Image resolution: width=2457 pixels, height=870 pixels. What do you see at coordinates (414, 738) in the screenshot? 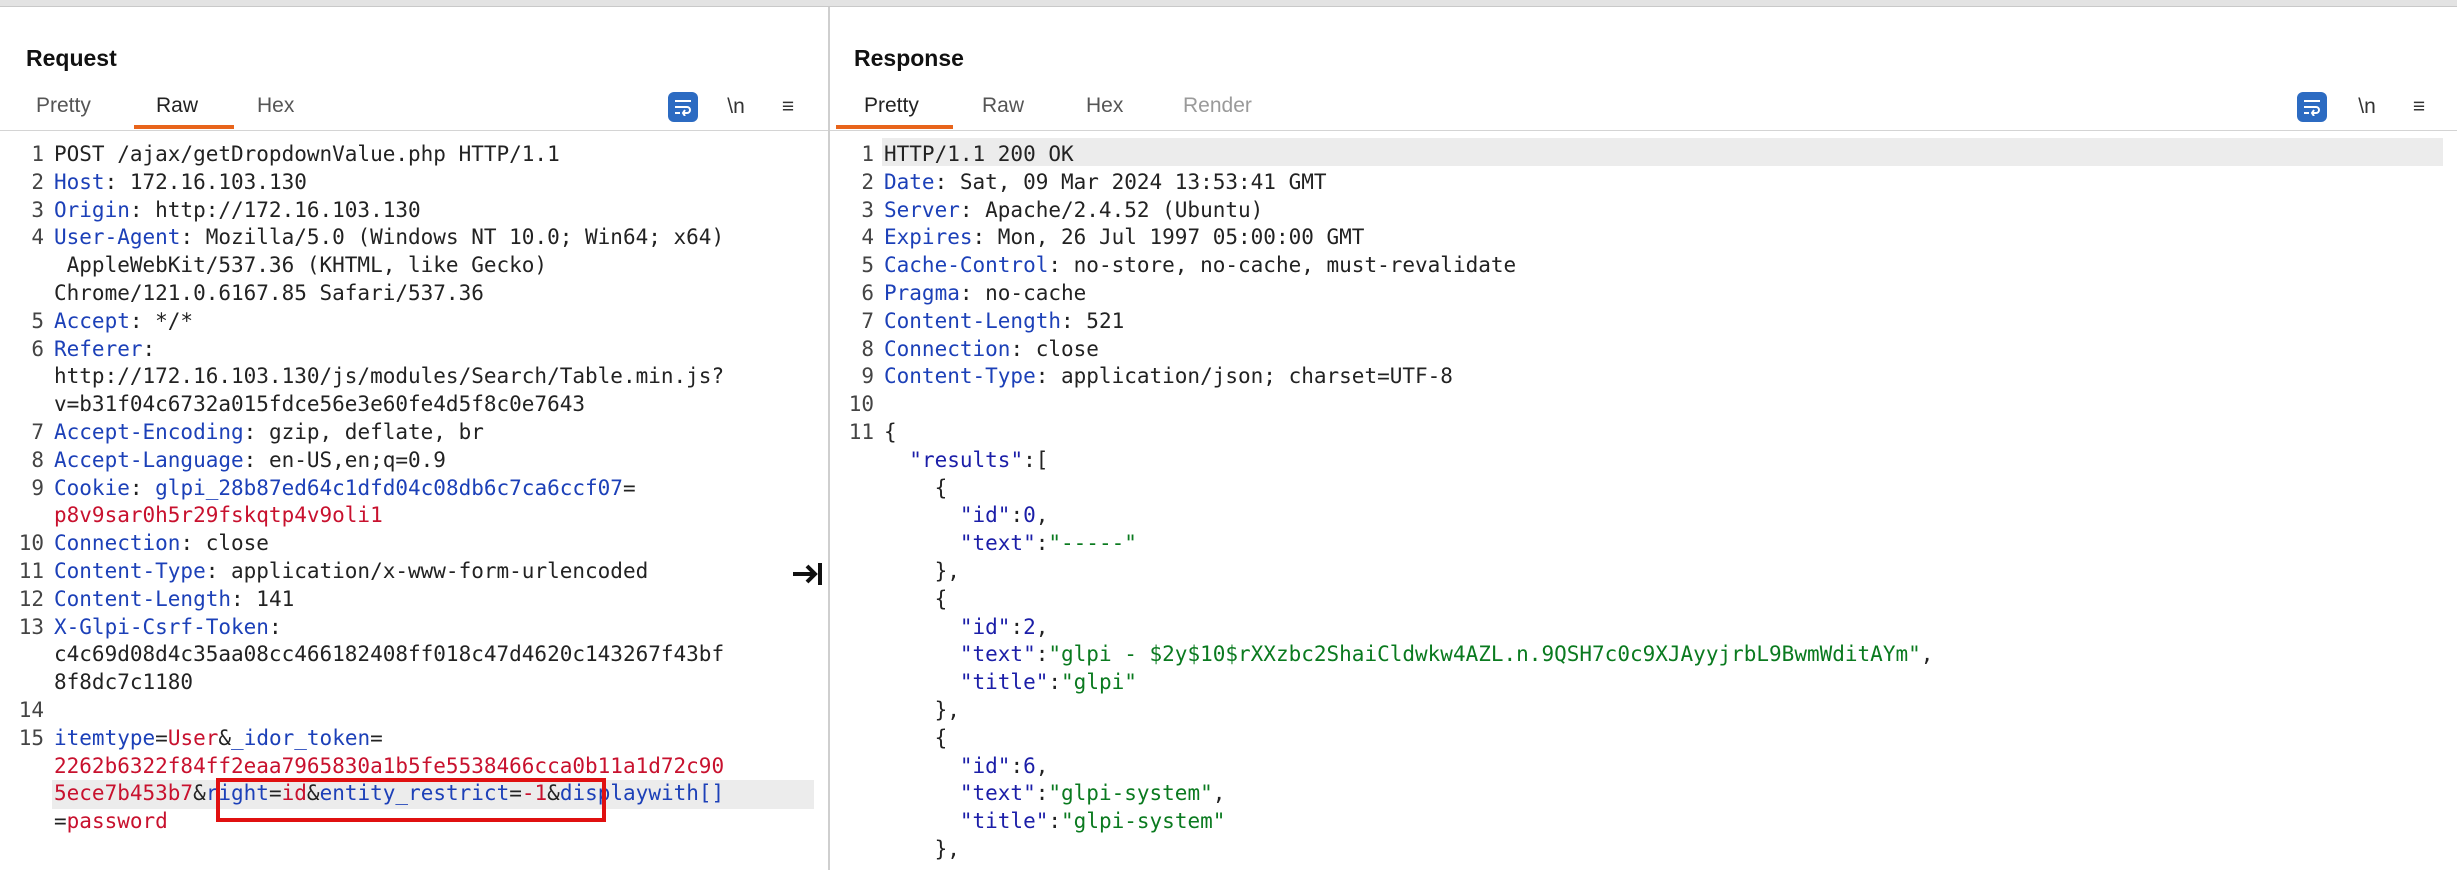
I see `code-line: 15 itemtype=User&_idor_token=` at bounding box center [414, 738].